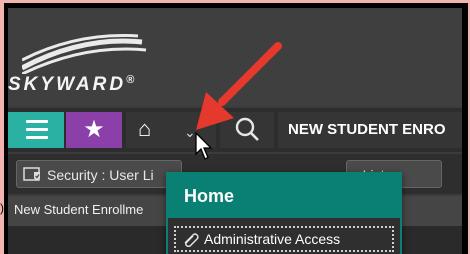 The image size is (470, 254). What do you see at coordinates (84, 54) in the screenshot?
I see `skyward-swoosh-logo` at bounding box center [84, 54].